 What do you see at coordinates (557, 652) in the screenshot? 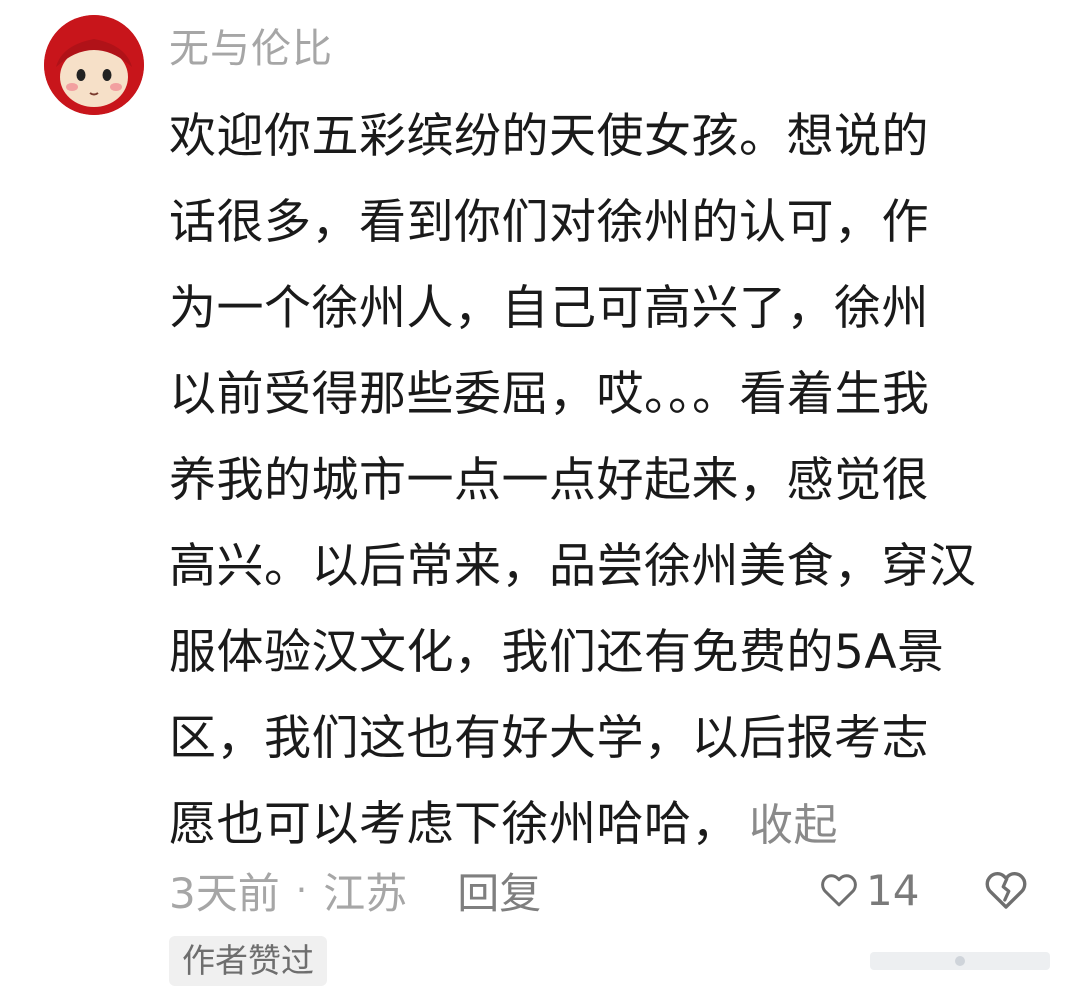
I see `comment-text-line: 服体验汉文化，我们还有免费的5A景` at bounding box center [557, 652].